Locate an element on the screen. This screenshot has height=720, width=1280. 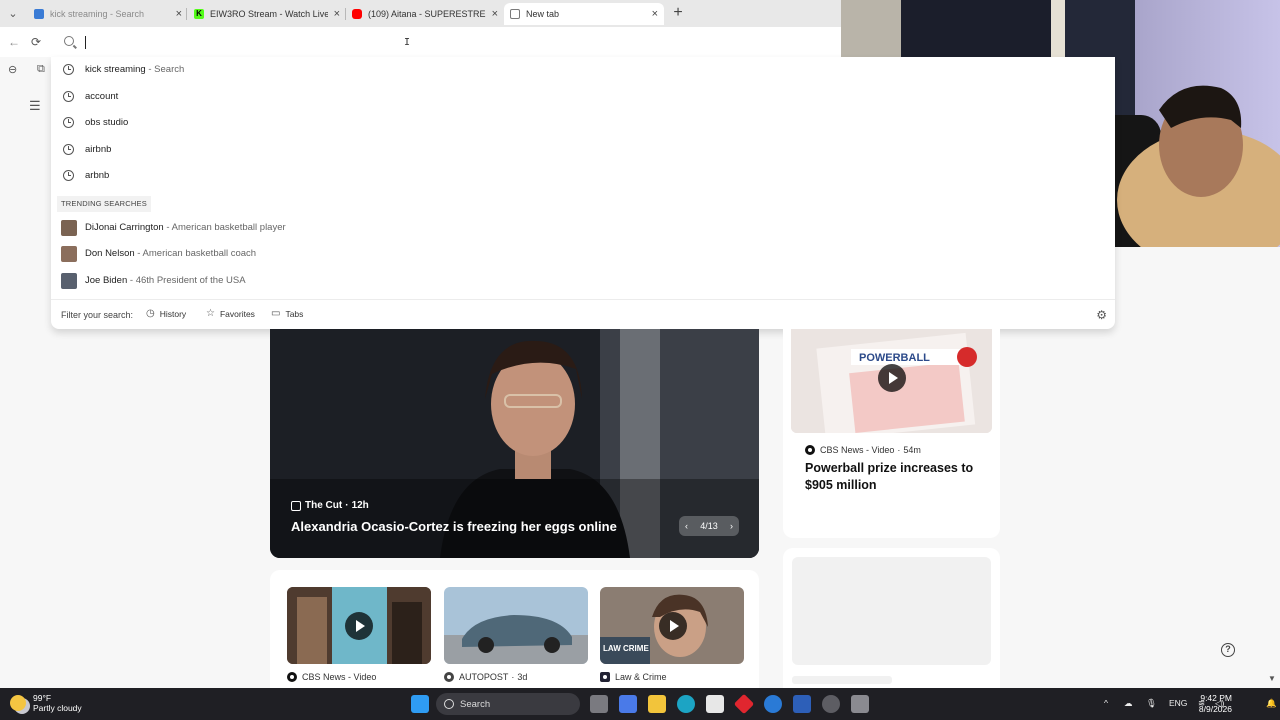
loading-card-placeholder is located at coordinates (891, 618).